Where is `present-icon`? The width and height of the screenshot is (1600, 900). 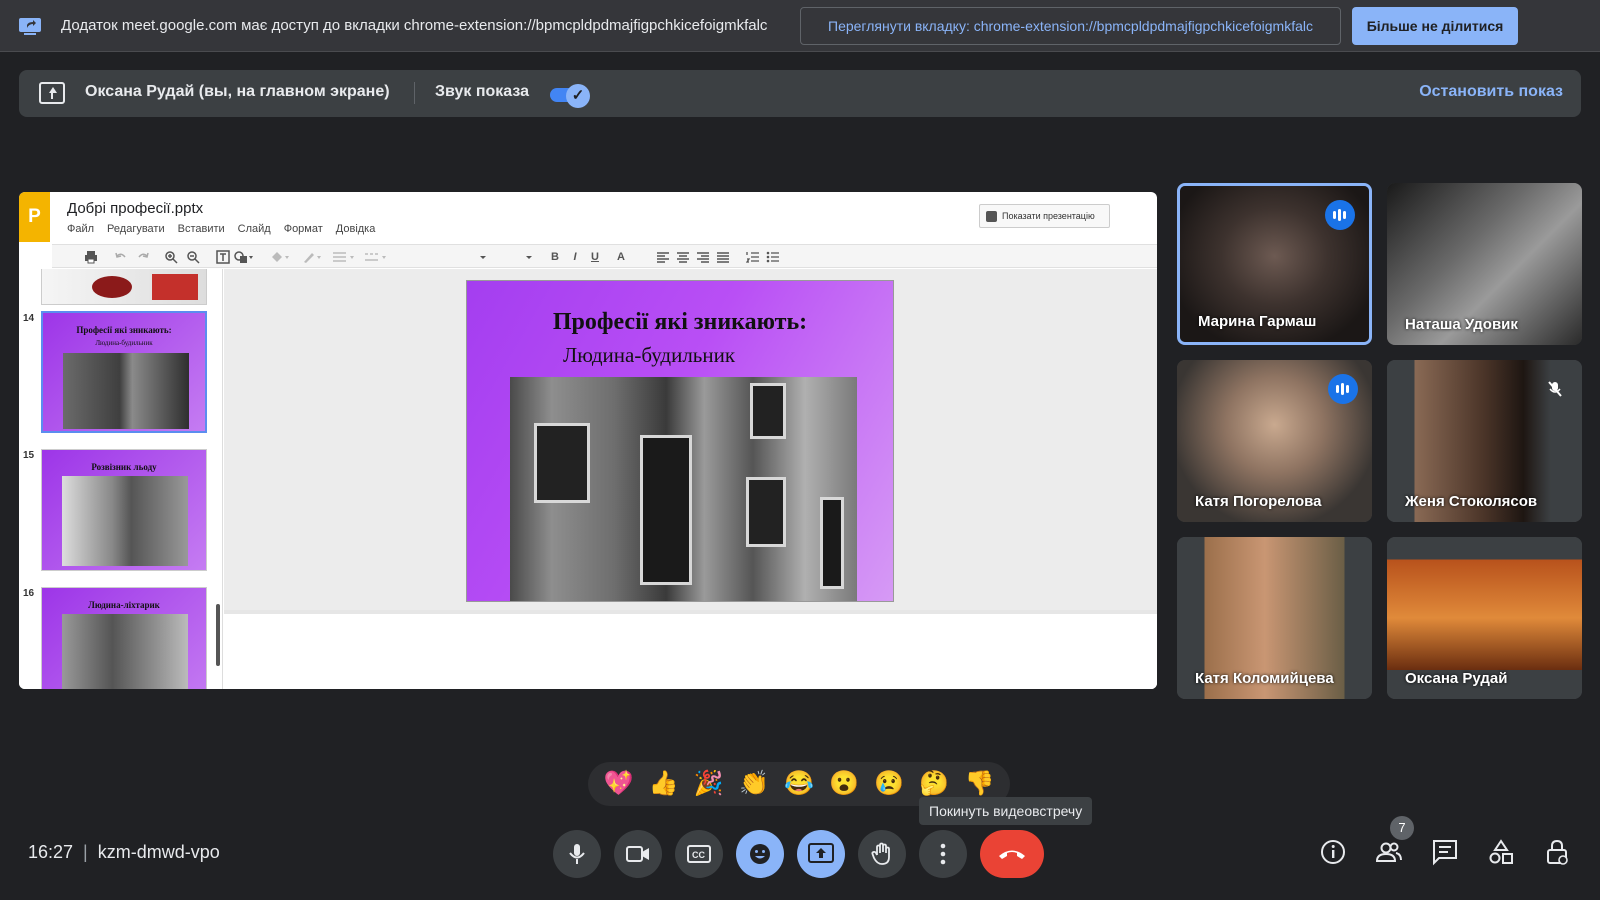
present-icon is located at coordinates (821, 853).